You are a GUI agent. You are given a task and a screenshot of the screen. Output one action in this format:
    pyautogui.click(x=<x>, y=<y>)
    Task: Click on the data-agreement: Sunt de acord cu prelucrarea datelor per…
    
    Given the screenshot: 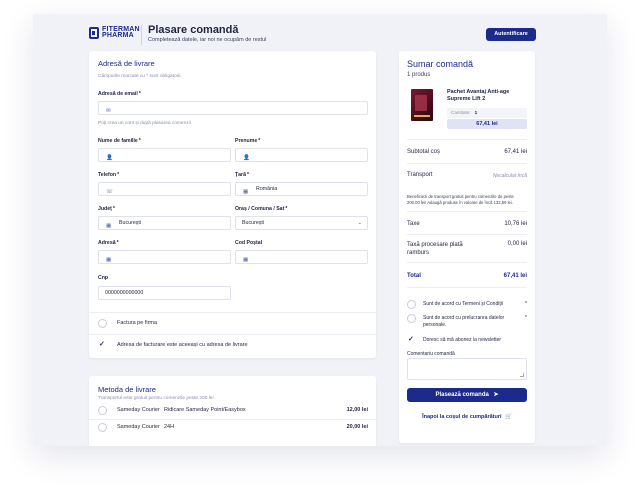 What is the action you would take?
    pyautogui.click(x=467, y=322)
    